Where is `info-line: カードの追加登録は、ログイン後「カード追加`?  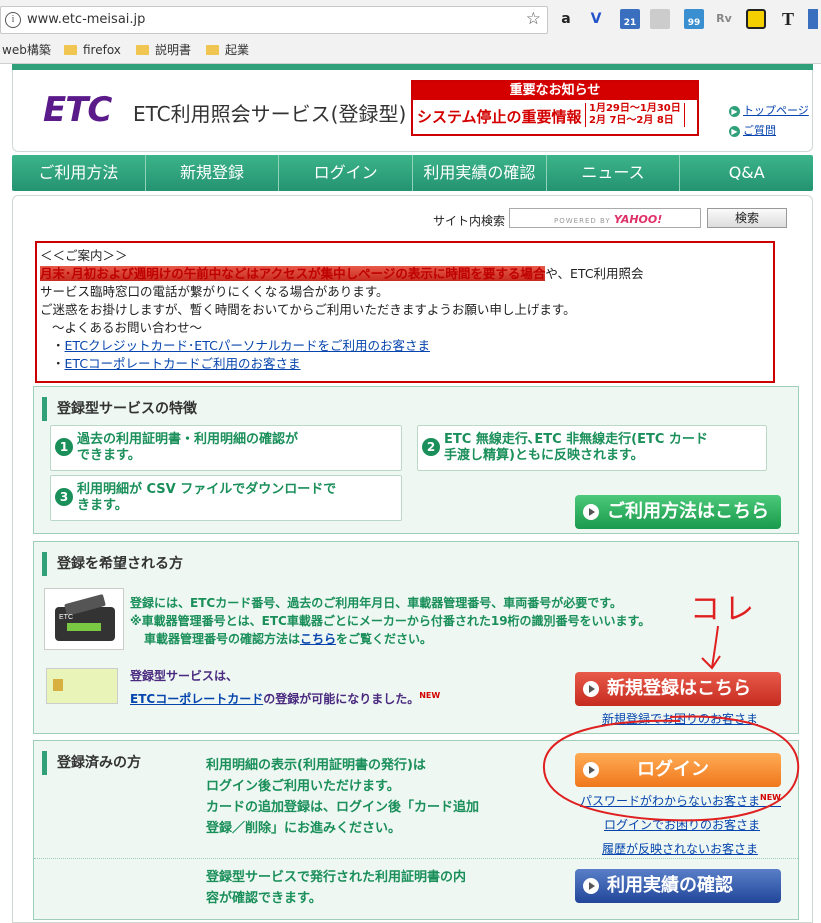 info-line: カードの追加登録は、ログイン後「カード追加 is located at coordinates (343, 807).